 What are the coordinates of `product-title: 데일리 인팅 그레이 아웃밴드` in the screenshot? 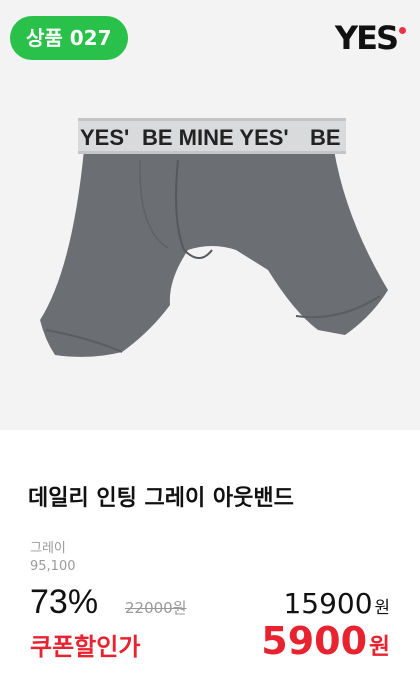 It's located at (161, 496).